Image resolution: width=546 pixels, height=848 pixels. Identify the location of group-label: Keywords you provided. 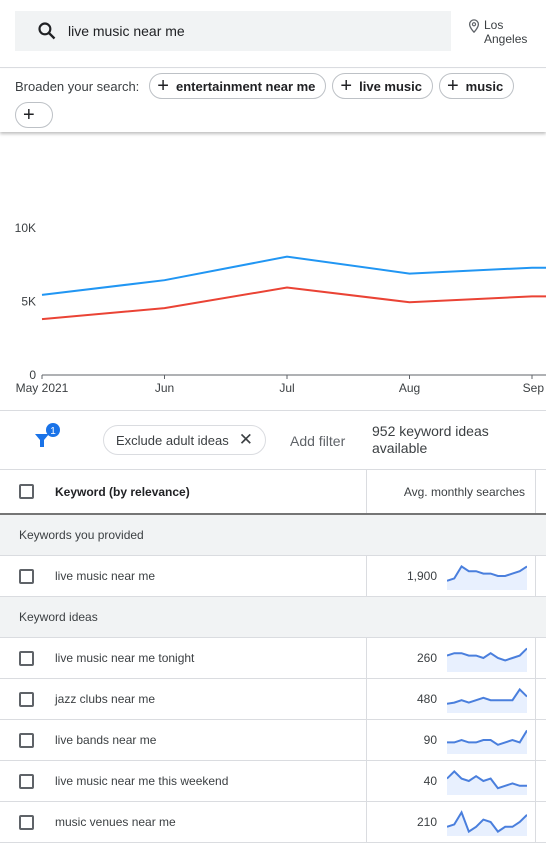
(81, 535).